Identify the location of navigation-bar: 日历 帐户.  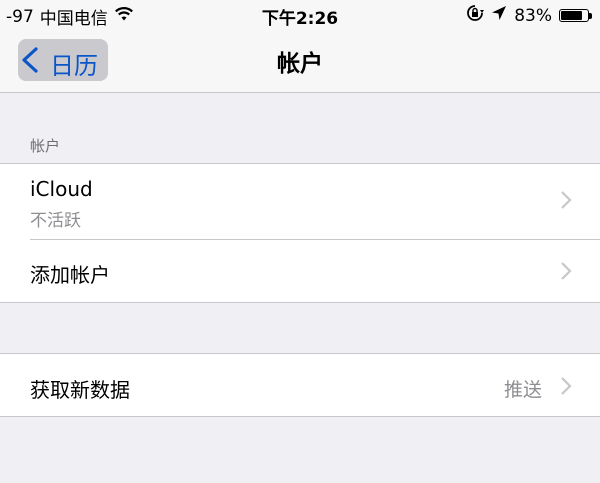
(300, 61).